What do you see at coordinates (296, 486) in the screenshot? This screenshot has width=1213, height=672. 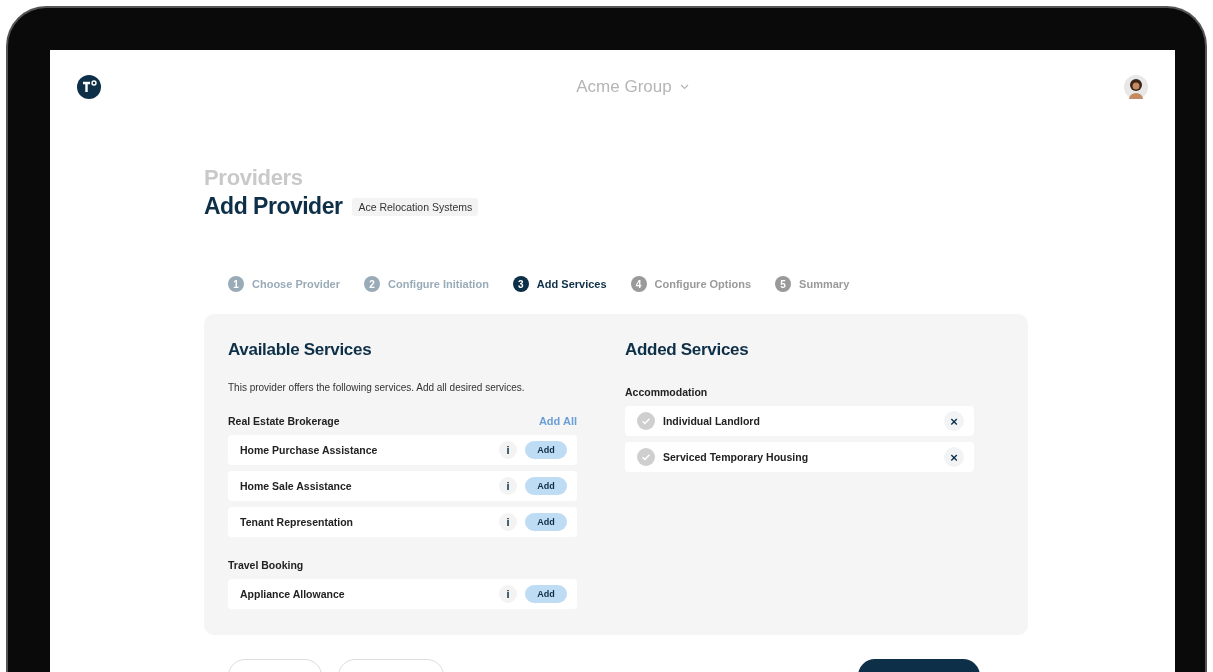 I see `service-name: Home Sale Assistance` at bounding box center [296, 486].